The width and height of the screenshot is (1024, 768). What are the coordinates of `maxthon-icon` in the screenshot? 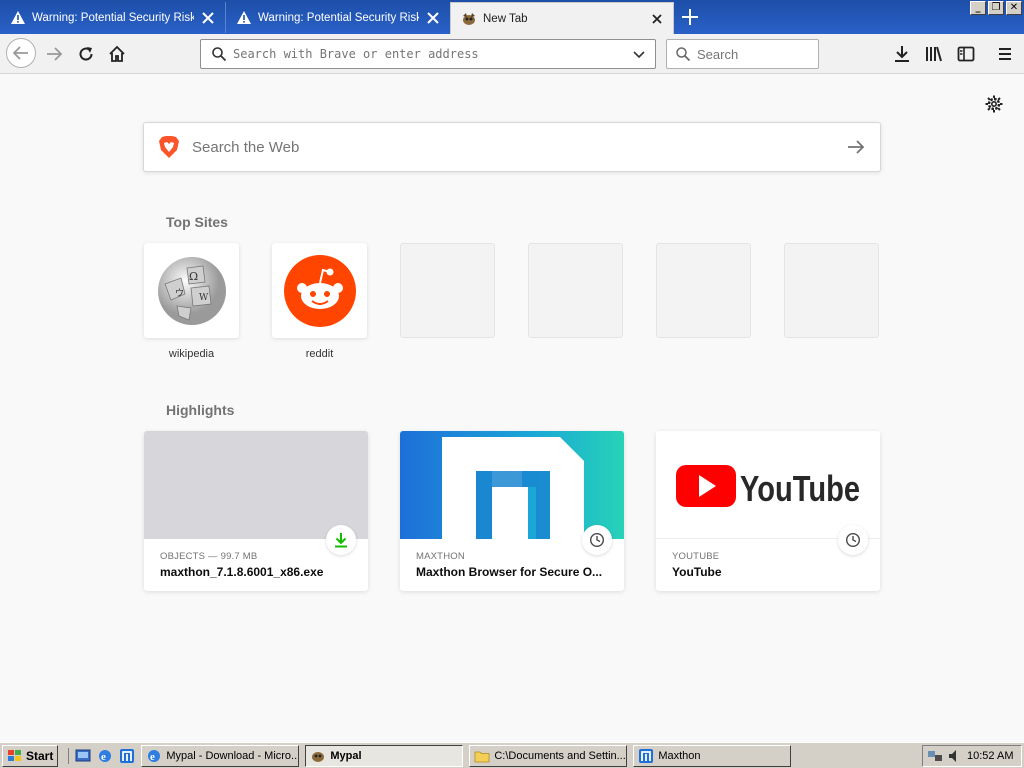 It's located at (646, 755).